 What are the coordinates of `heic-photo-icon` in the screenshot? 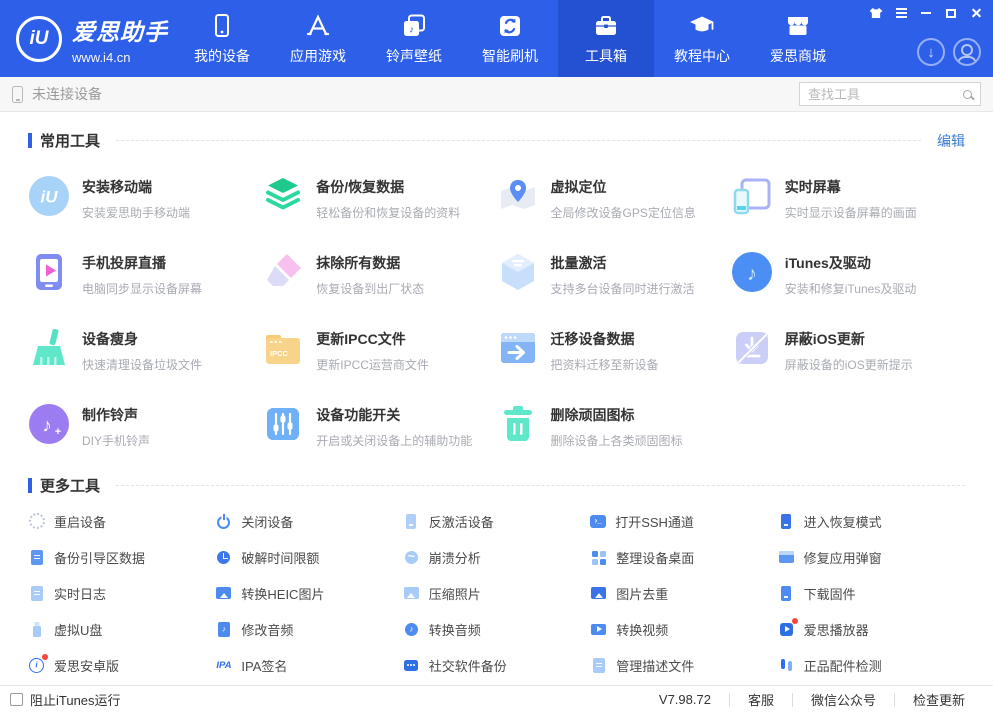 It's located at (223, 593).